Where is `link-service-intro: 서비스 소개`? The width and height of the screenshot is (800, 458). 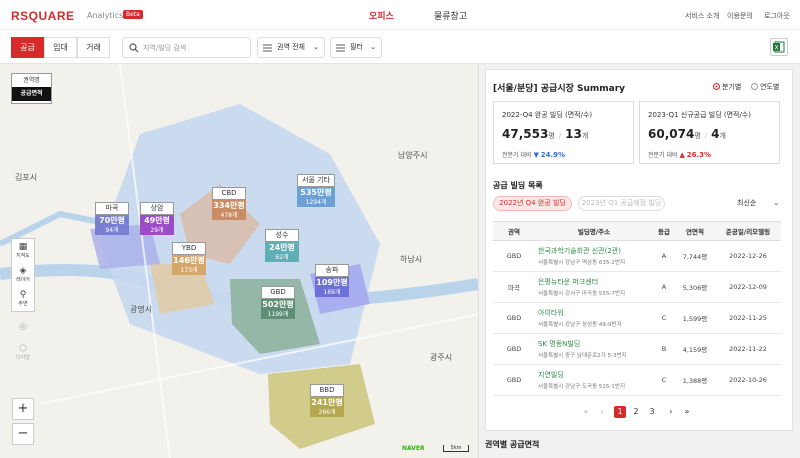
link-service-intro: 서비스 소개 is located at coordinates (702, 16).